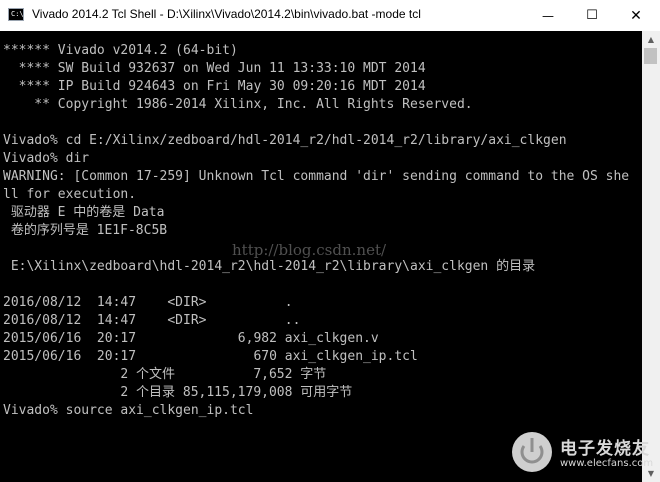 Image resolution: width=660 pixels, height=482 pixels. What do you see at coordinates (605, 449) in the screenshot?
I see `elecfans-logo-name: 电子发烧友` at bounding box center [605, 449].